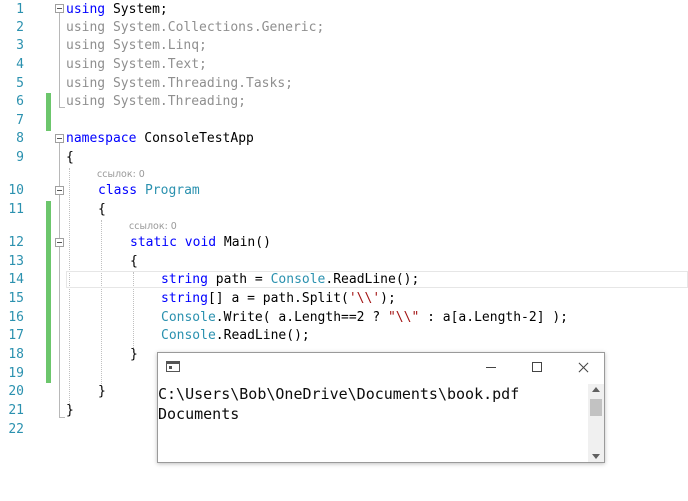  What do you see at coordinates (596, 407) in the screenshot?
I see `scrollbar-thumb` at bounding box center [596, 407].